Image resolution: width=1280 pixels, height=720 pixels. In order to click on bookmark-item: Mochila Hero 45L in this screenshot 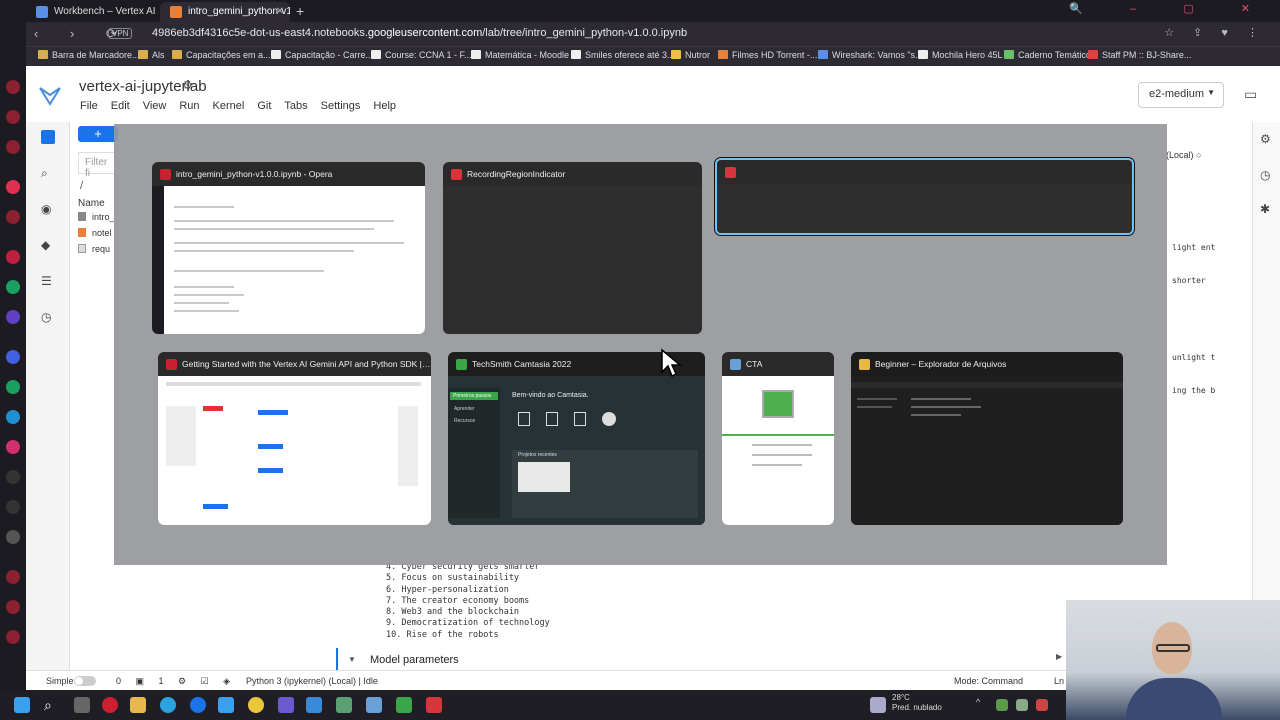, I will do `click(960, 55)`.